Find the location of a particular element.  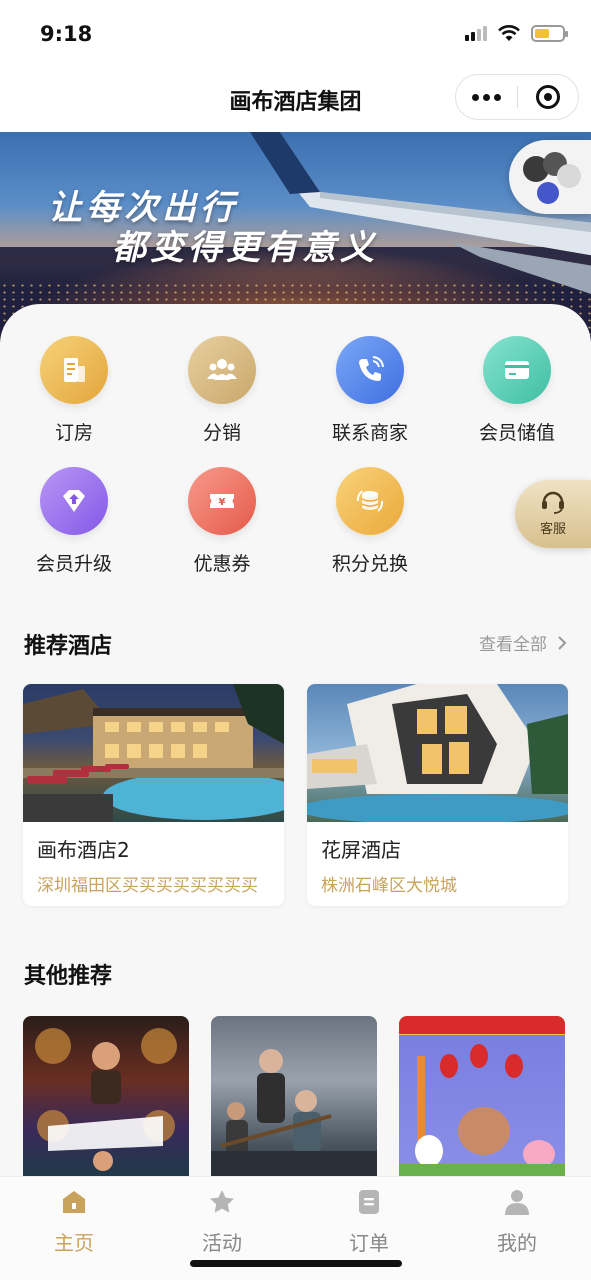

status-indicators is located at coordinates (516, 33).